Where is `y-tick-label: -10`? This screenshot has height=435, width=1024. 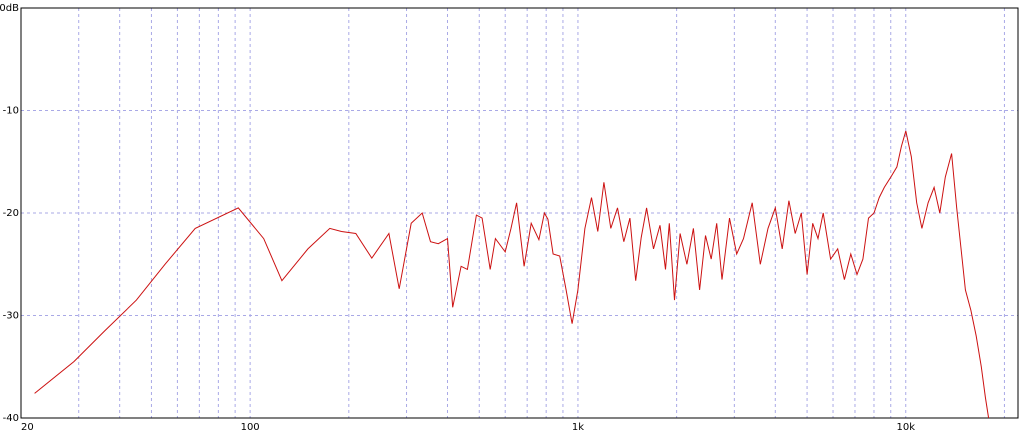
y-tick-label: -10 is located at coordinates (11, 111).